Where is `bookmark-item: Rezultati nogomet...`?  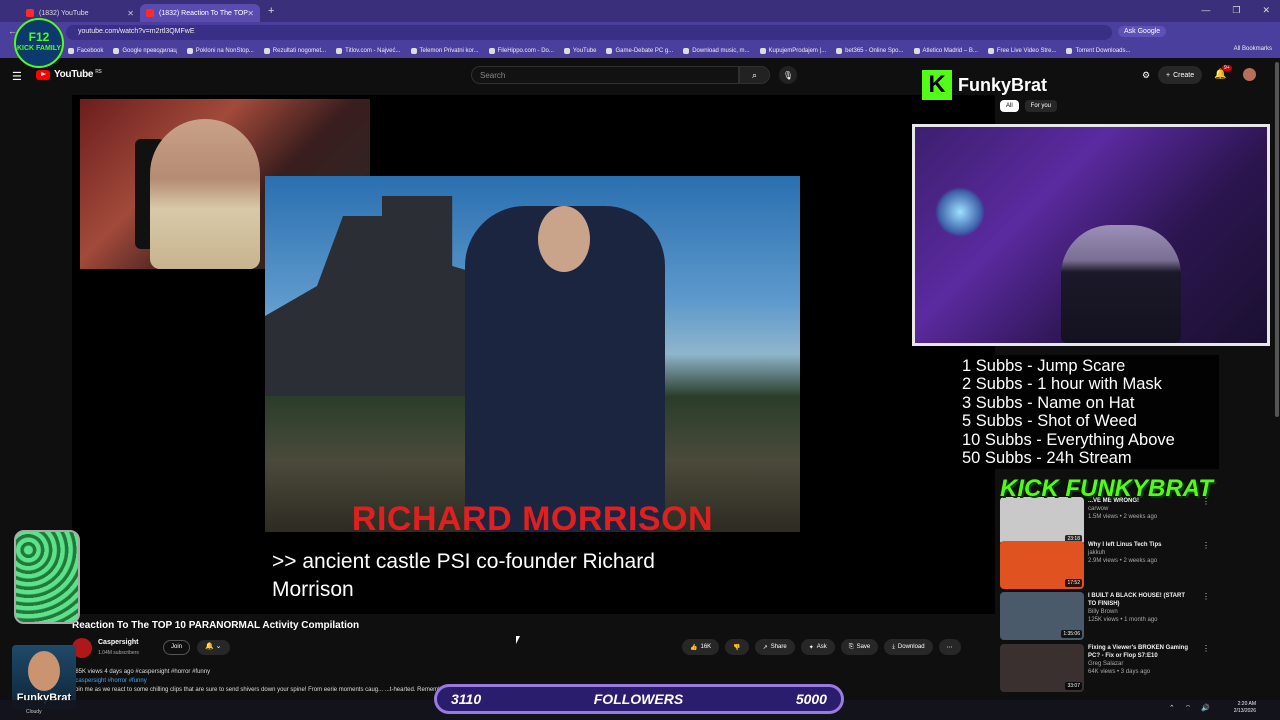
bookmark-item: Rezultati nogomet... is located at coordinates (294, 50).